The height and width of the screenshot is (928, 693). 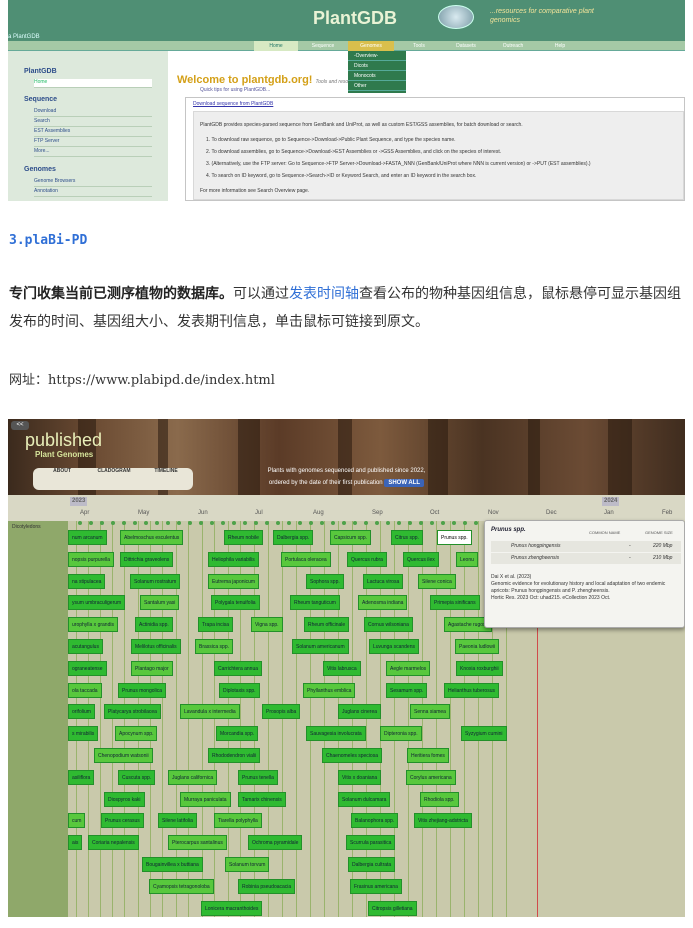 What do you see at coordinates (325, 581) in the screenshot?
I see `species-block: Sophora spp.` at bounding box center [325, 581].